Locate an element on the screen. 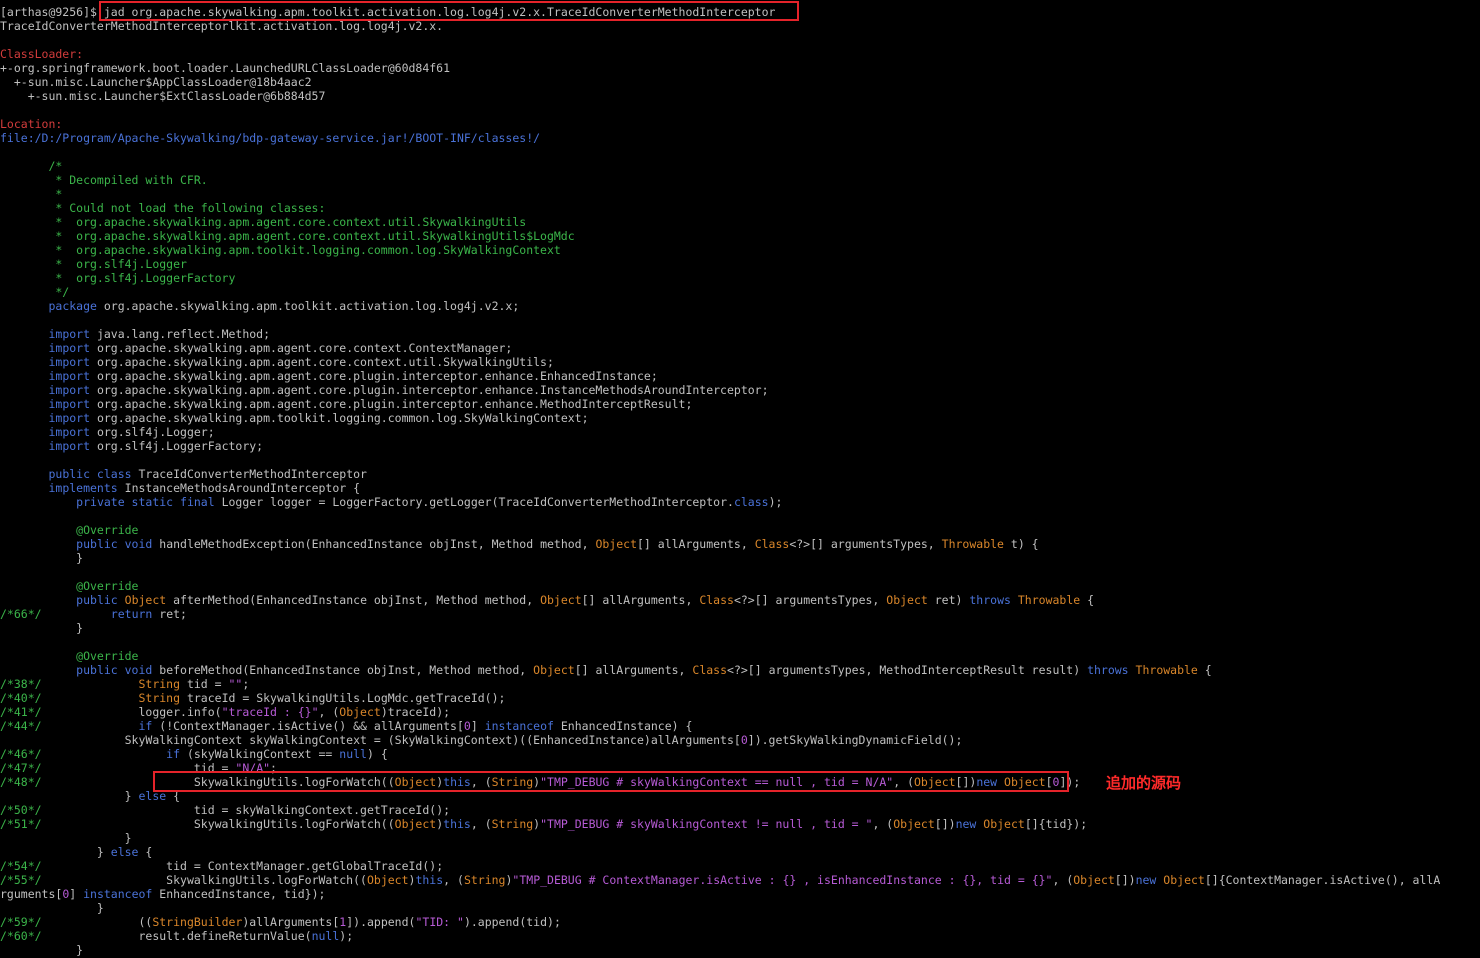 This screenshot has width=1480, height=958. code-token: /*48*/ is located at coordinates (21, 782).